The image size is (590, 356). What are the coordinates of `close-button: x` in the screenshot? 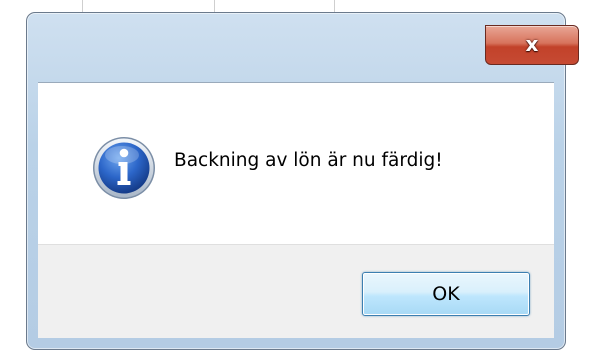 It's located at (532, 45).